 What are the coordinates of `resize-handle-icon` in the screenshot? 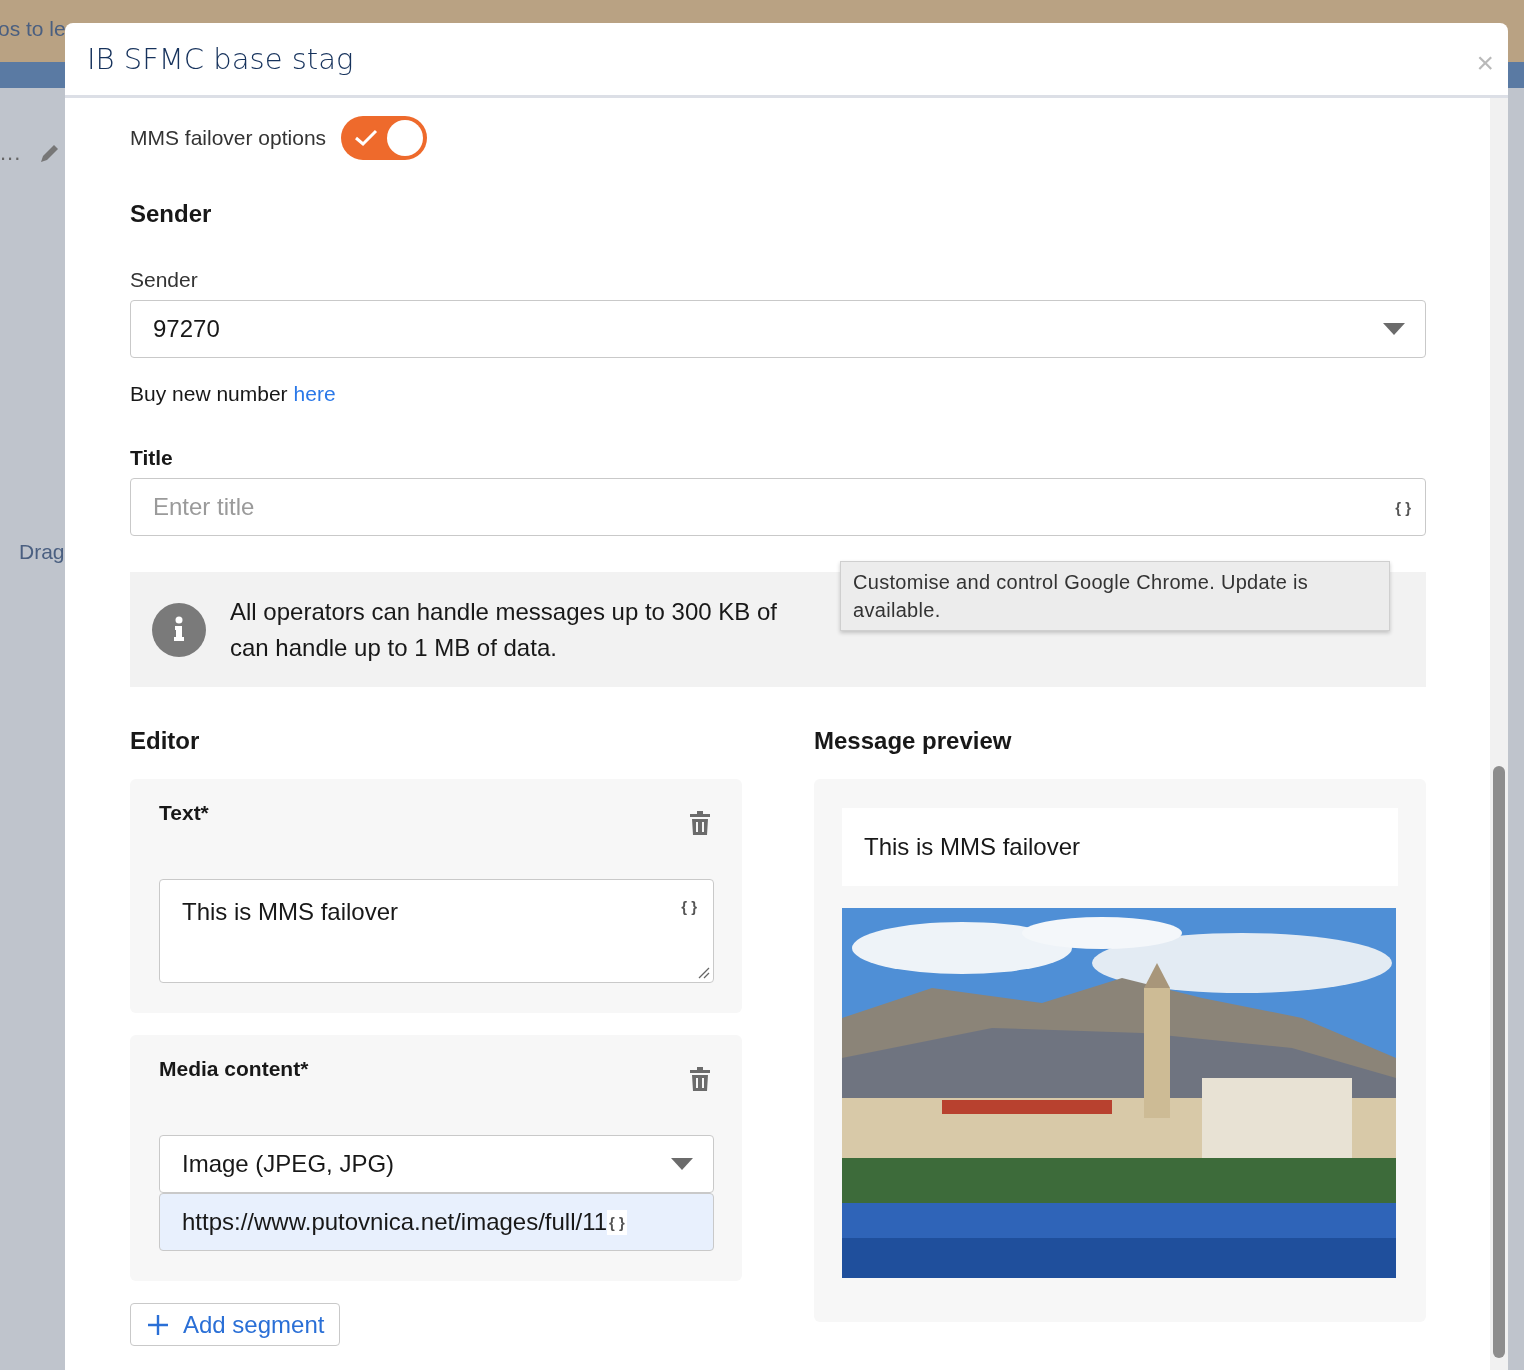 It's located at (704, 973).